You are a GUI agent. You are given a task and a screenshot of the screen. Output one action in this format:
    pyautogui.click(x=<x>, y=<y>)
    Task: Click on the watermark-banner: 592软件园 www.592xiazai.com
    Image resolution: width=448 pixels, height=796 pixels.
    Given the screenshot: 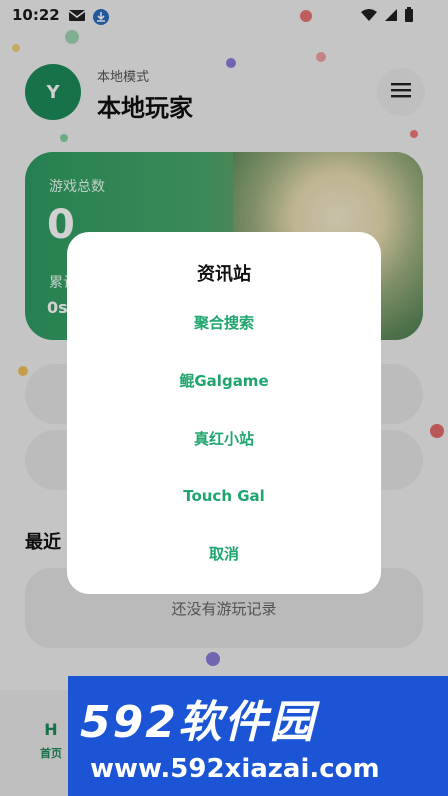 What is the action you would take?
    pyautogui.click(x=258, y=736)
    